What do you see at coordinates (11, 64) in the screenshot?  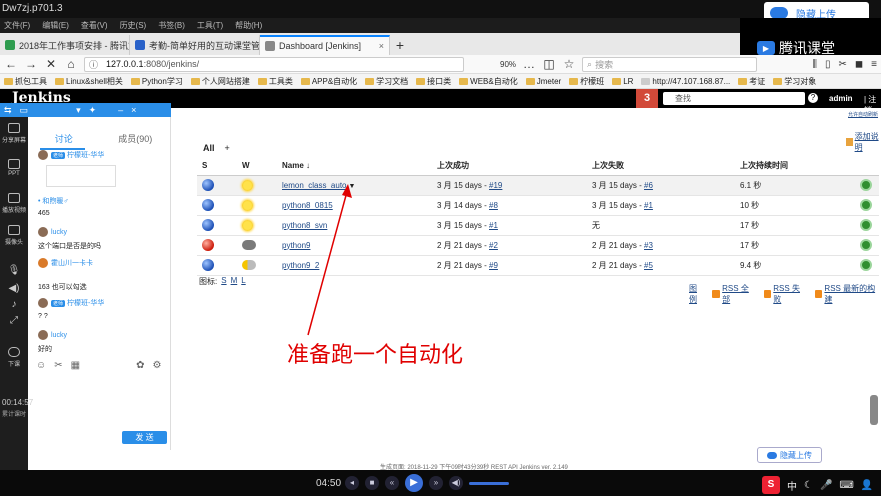 I see `back-icon: ←` at bounding box center [11, 64].